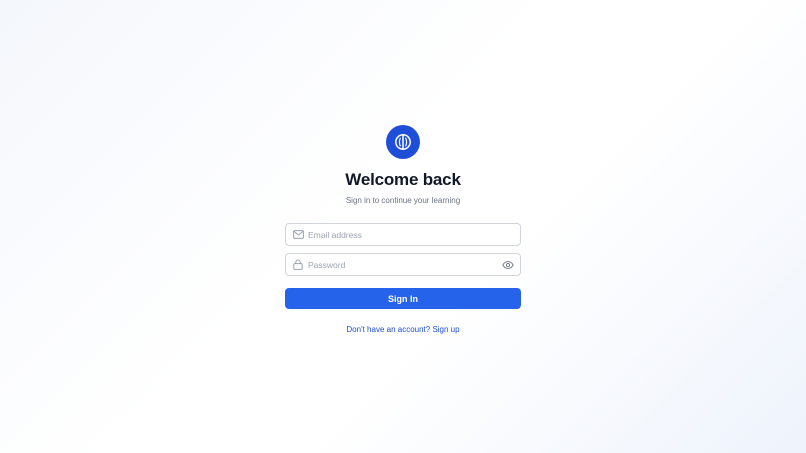  What do you see at coordinates (298, 265) in the screenshot?
I see `lock-icon` at bounding box center [298, 265].